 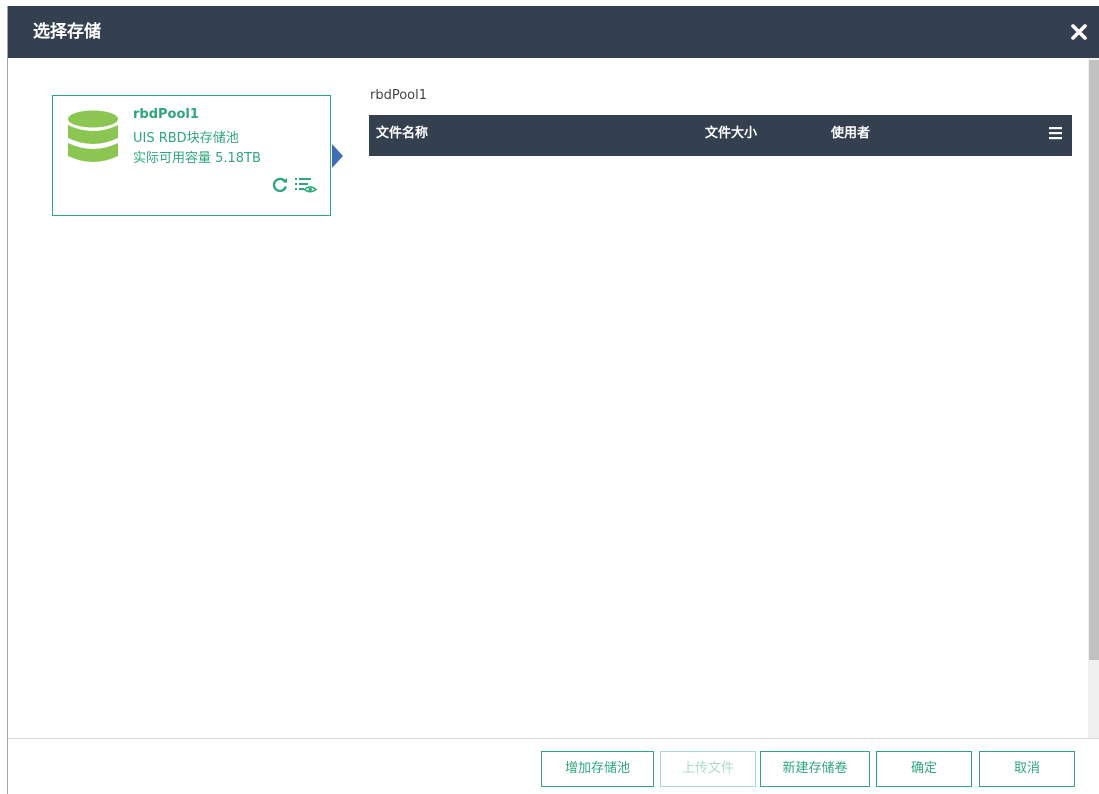 I want to click on selected-pointer-icon, so click(x=337, y=156).